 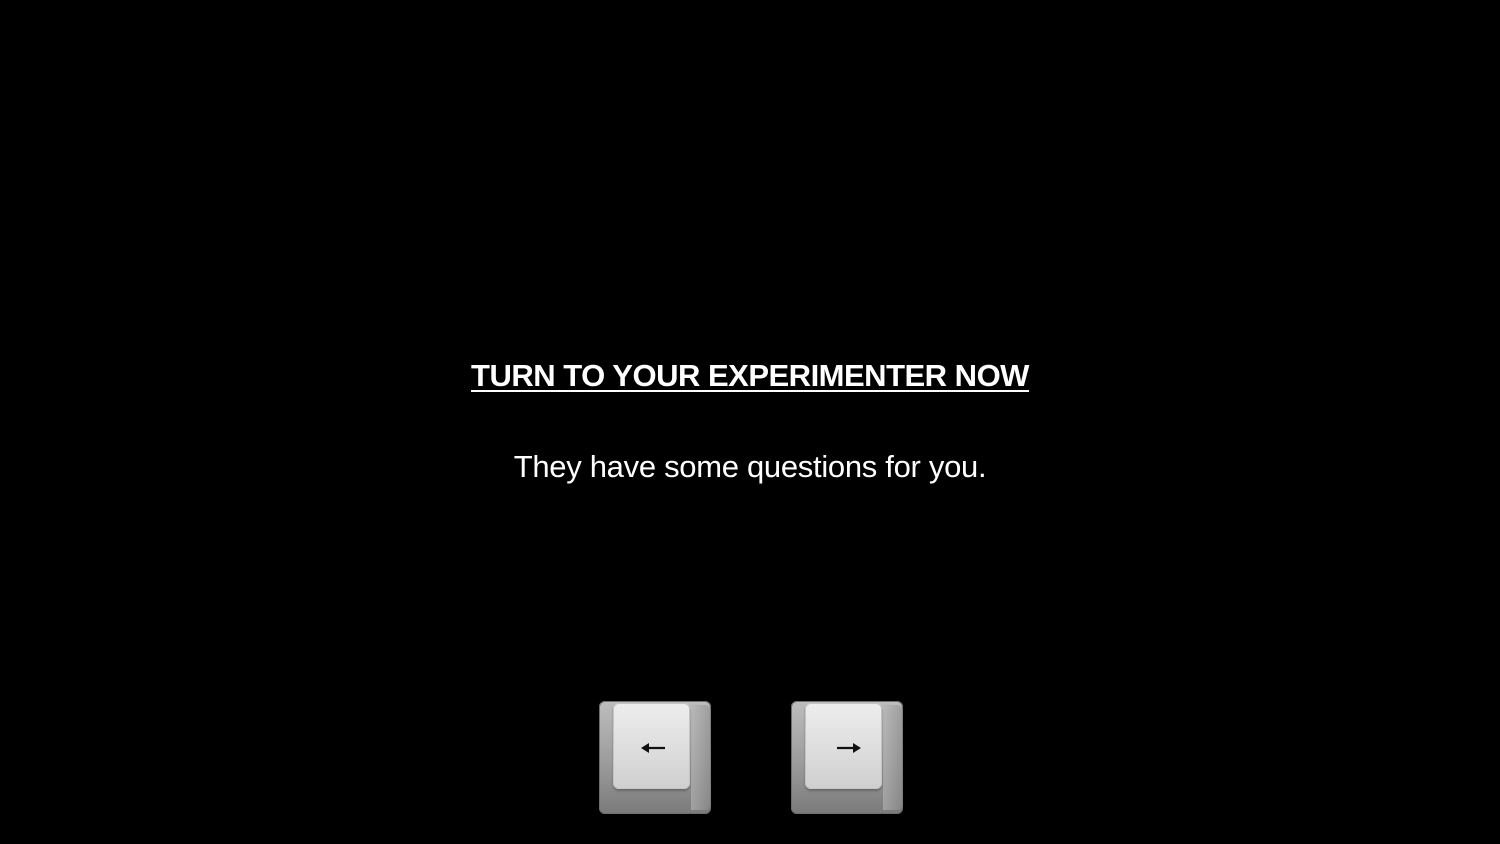 What do you see at coordinates (849, 748) in the screenshot?
I see `right-arrow-icon` at bounding box center [849, 748].